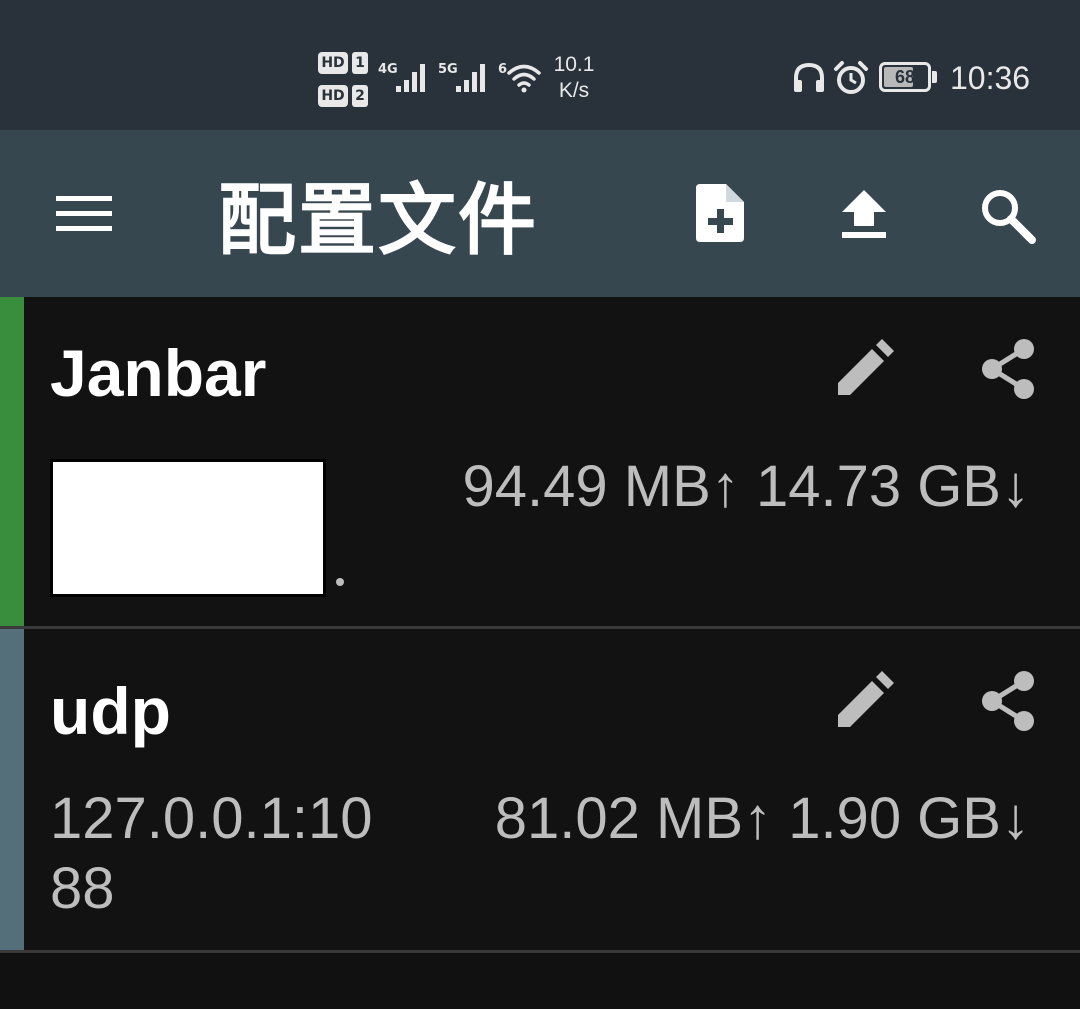 This screenshot has height=1009, width=1080. I want to click on network-speed: 10.1 K/s, so click(574, 78).